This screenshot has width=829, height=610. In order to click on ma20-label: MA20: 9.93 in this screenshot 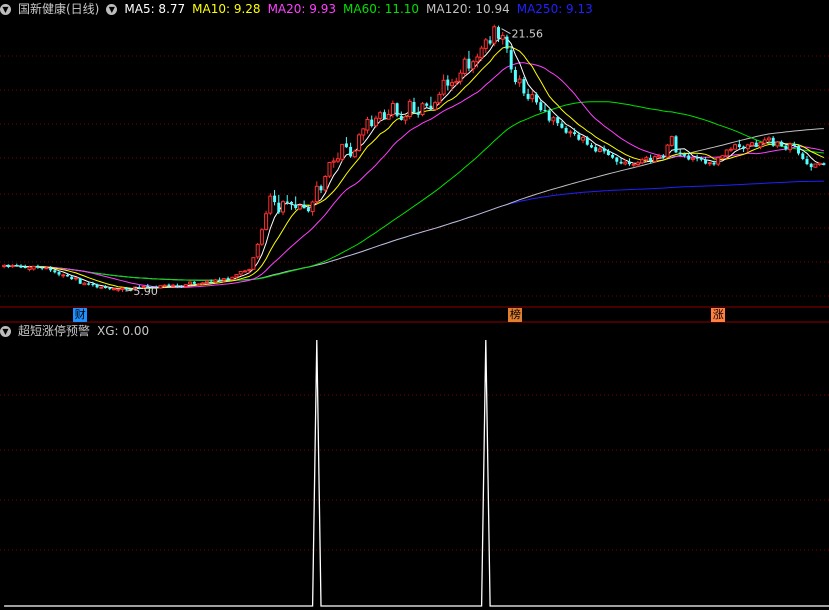, I will do `click(301, 9)`.